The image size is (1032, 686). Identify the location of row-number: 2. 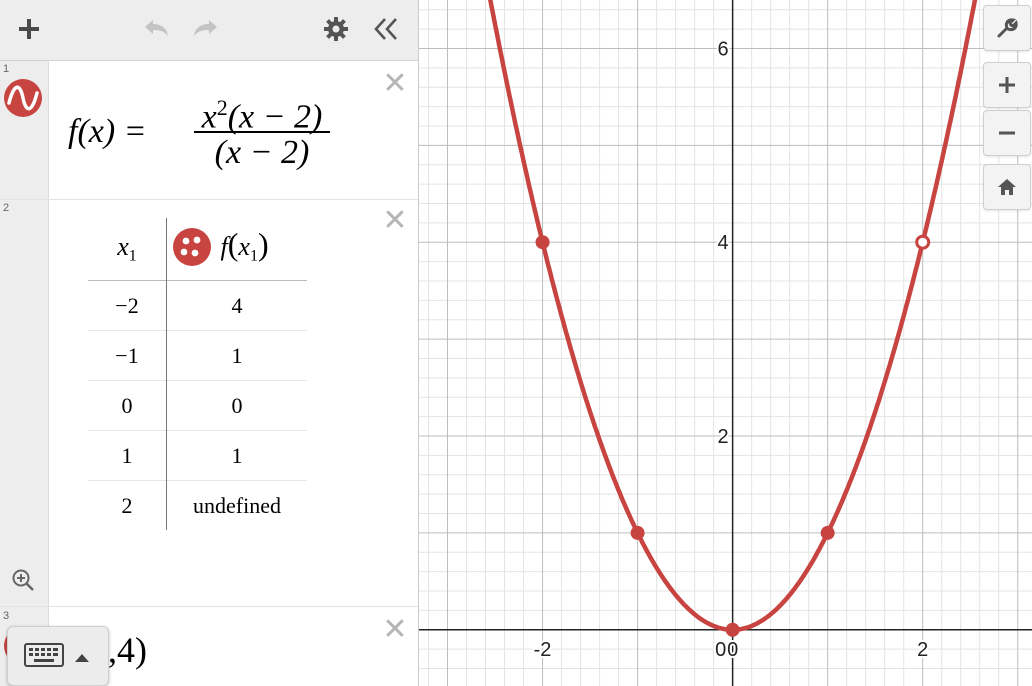
(6, 208).